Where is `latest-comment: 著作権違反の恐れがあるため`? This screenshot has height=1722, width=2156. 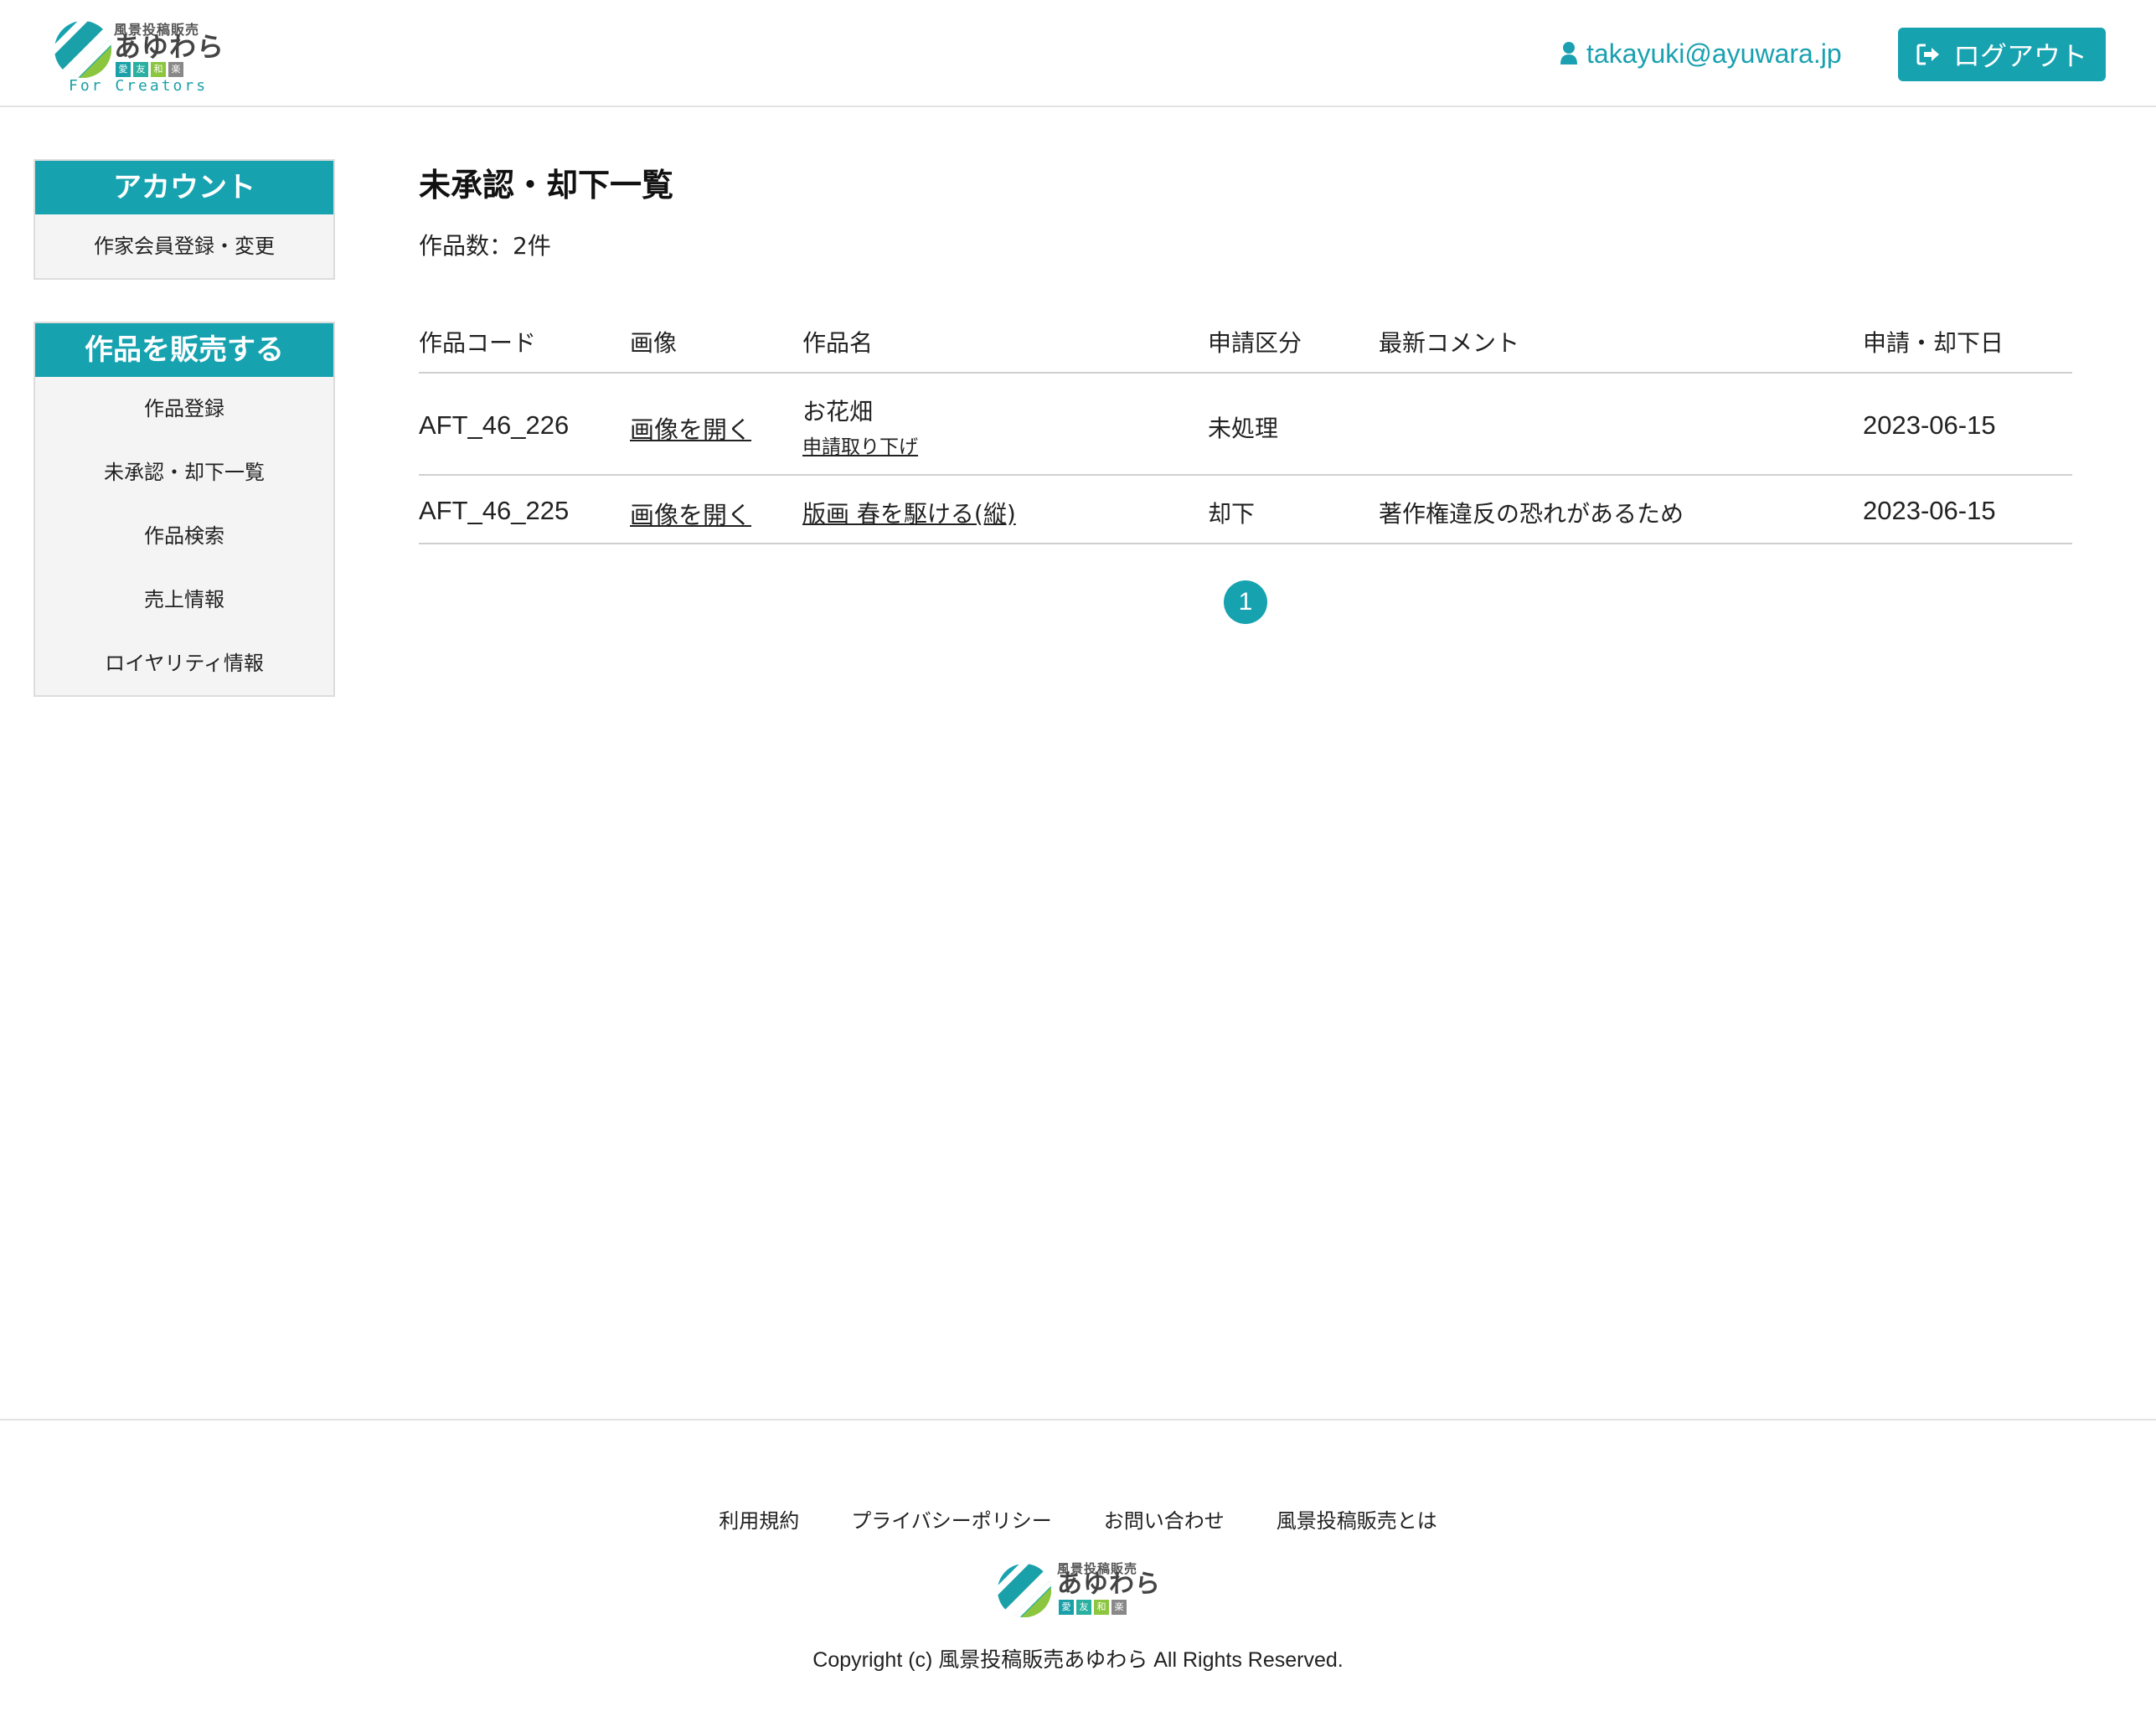 latest-comment: 著作権違反の恐れがあるため is located at coordinates (1531, 514).